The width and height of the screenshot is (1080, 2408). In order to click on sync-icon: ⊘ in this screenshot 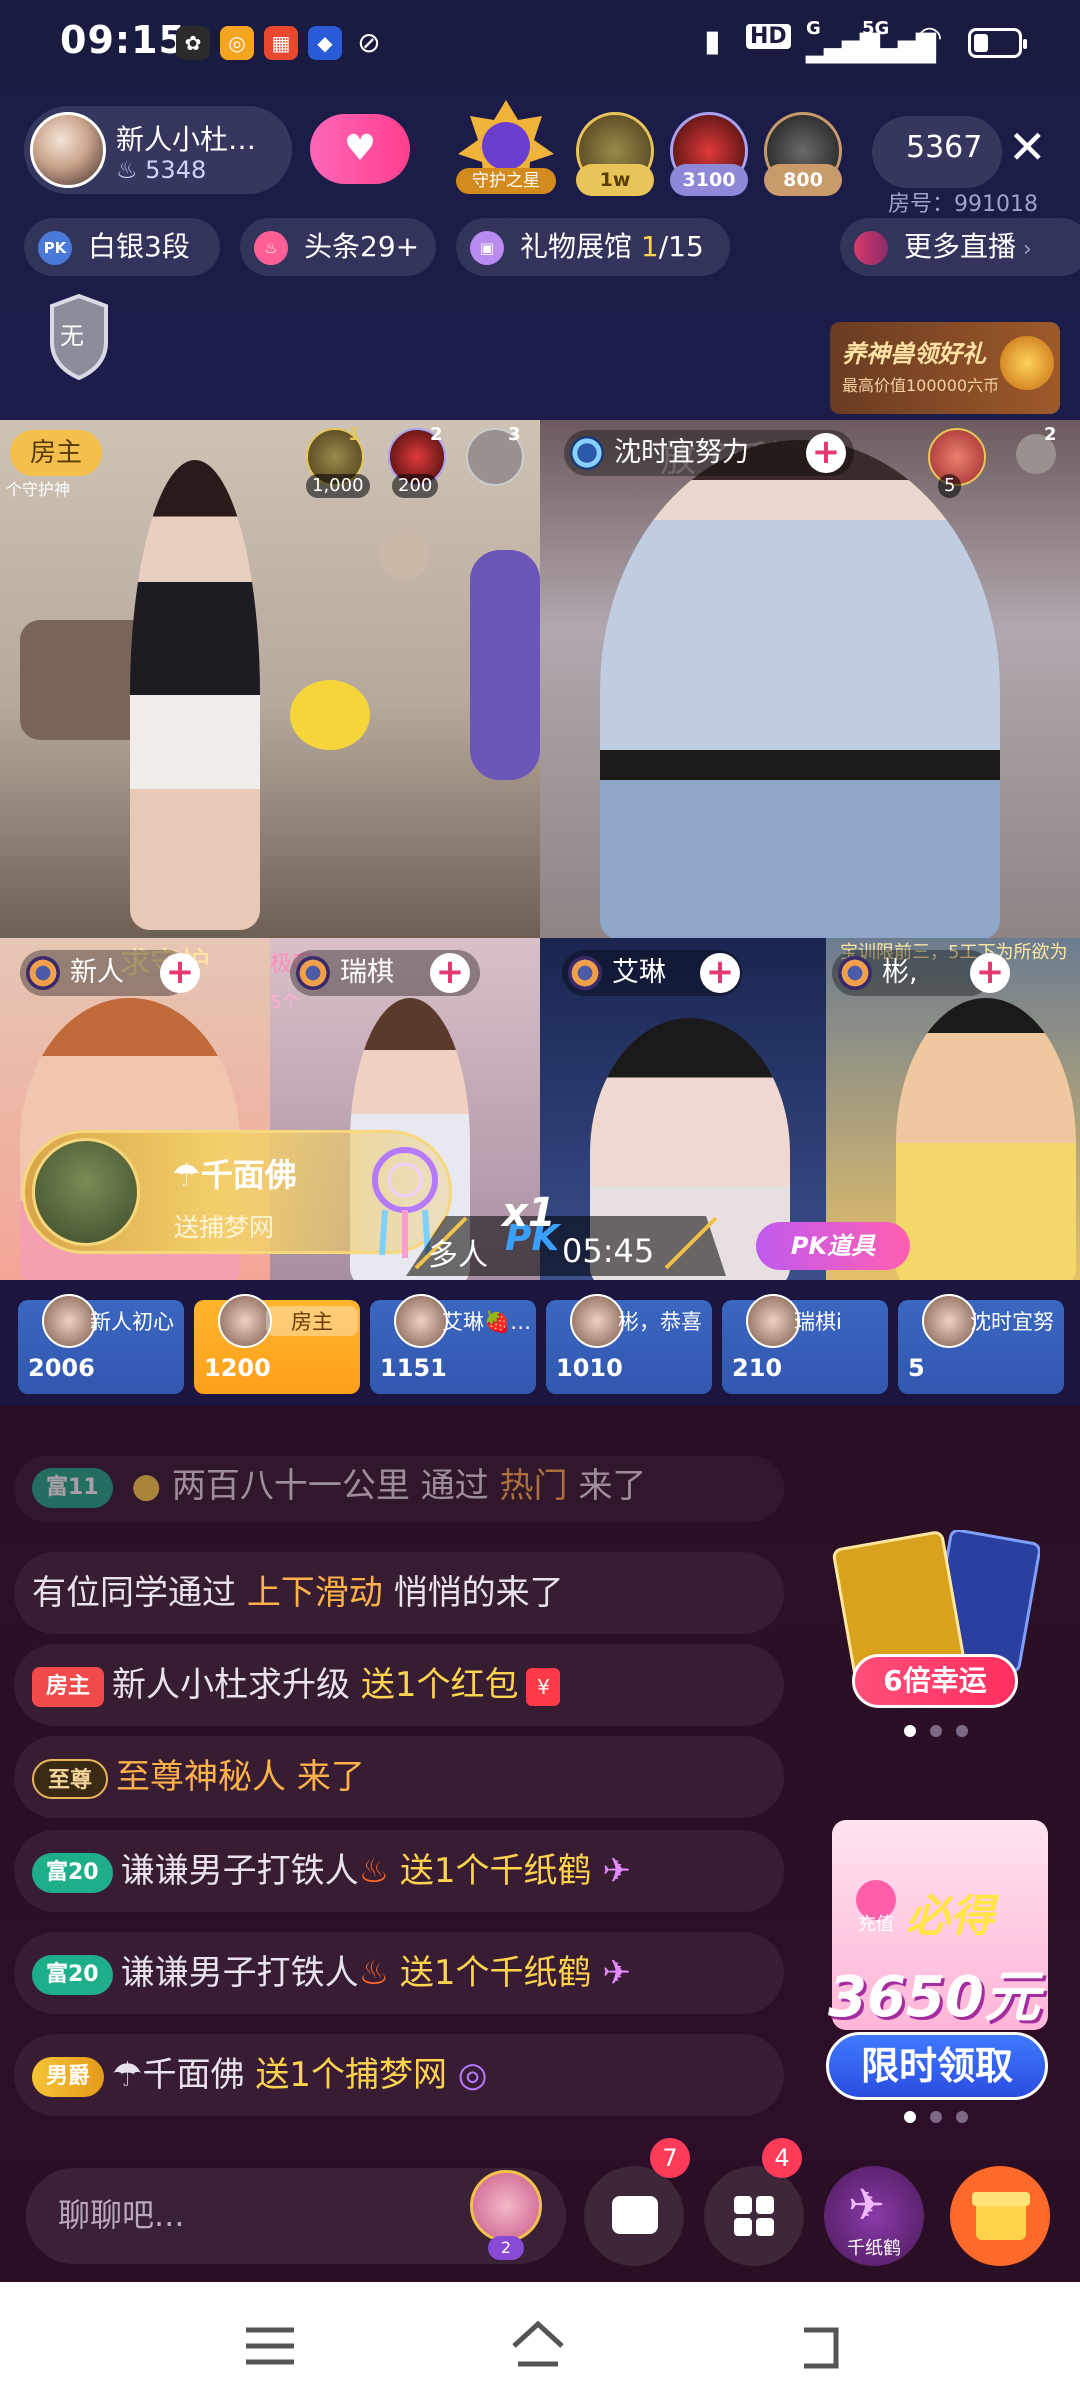, I will do `click(369, 42)`.